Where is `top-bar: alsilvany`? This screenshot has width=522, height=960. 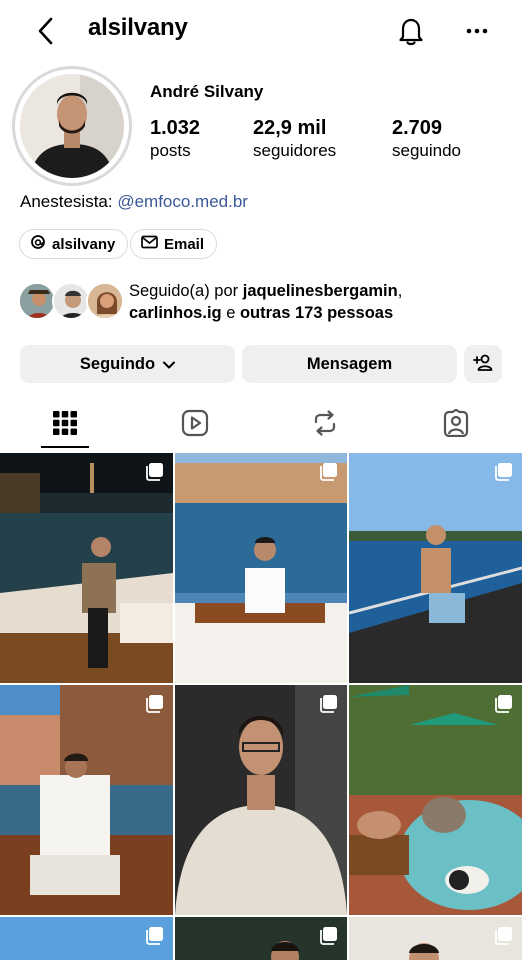 top-bar: alsilvany is located at coordinates (261, 31).